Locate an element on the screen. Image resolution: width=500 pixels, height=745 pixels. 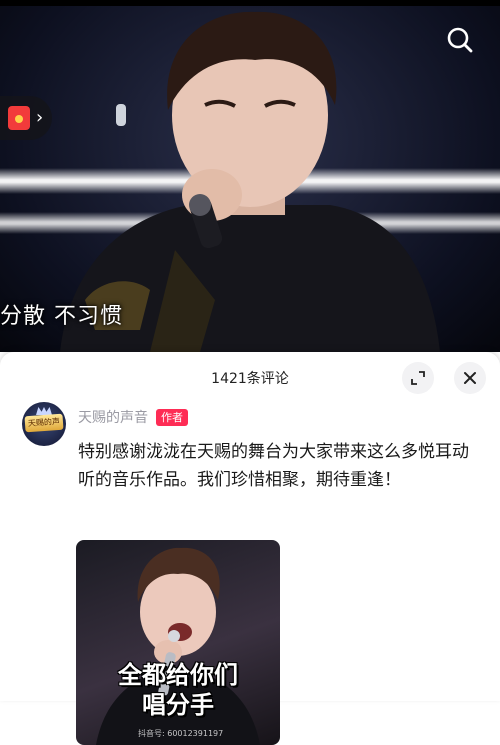
search-button is located at coordinates (460, 40).